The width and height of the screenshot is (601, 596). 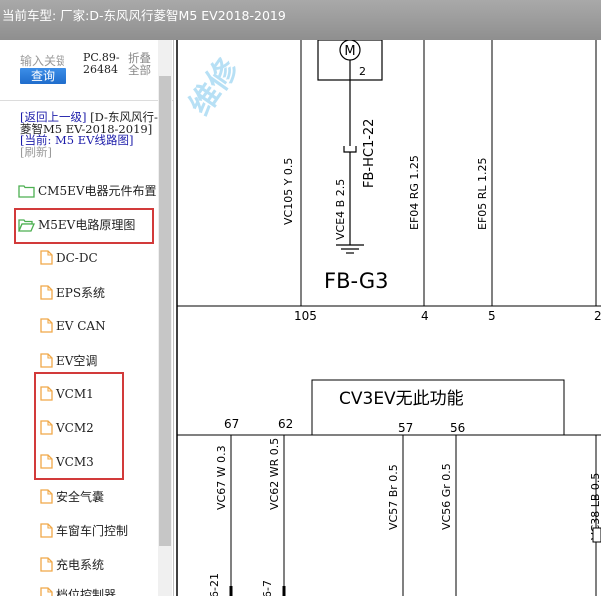 What do you see at coordinates (36, 152) in the screenshot?
I see `refresh-link: [刷新]` at bounding box center [36, 152].